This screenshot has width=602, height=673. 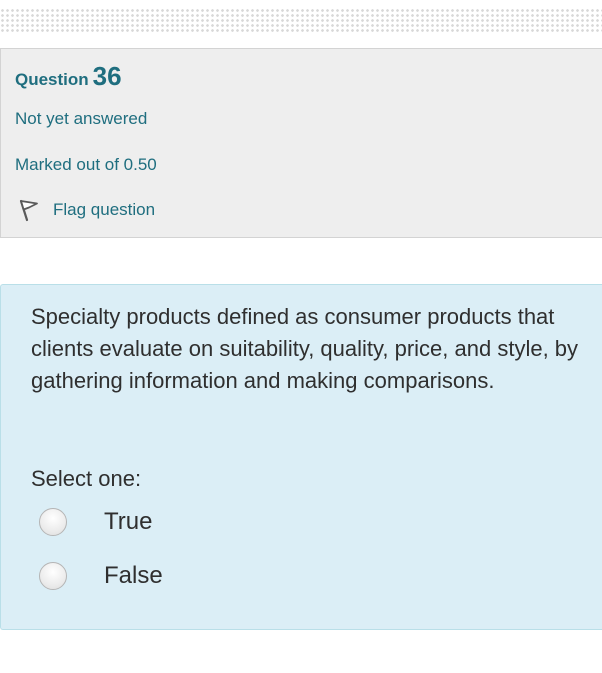 I want to click on question-state: Not yet answered, so click(x=81, y=118).